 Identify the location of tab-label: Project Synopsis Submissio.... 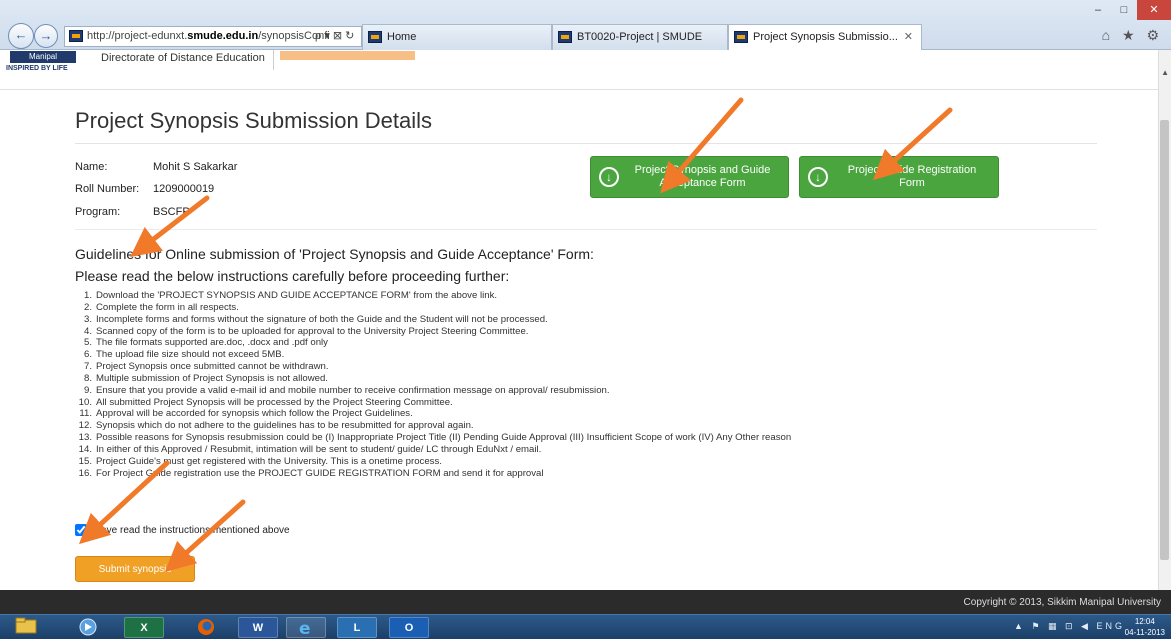
(825, 37).